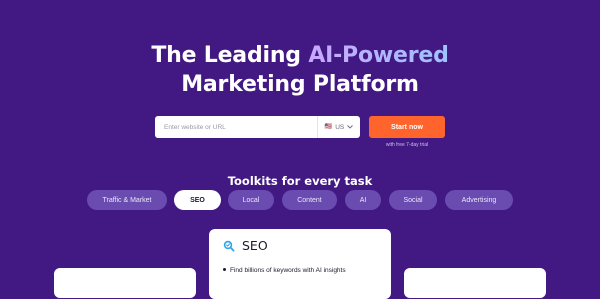 The image size is (600, 299). Describe the element at coordinates (300, 84) in the screenshot. I see `hero-title-line-2: Marketing Platform` at that location.